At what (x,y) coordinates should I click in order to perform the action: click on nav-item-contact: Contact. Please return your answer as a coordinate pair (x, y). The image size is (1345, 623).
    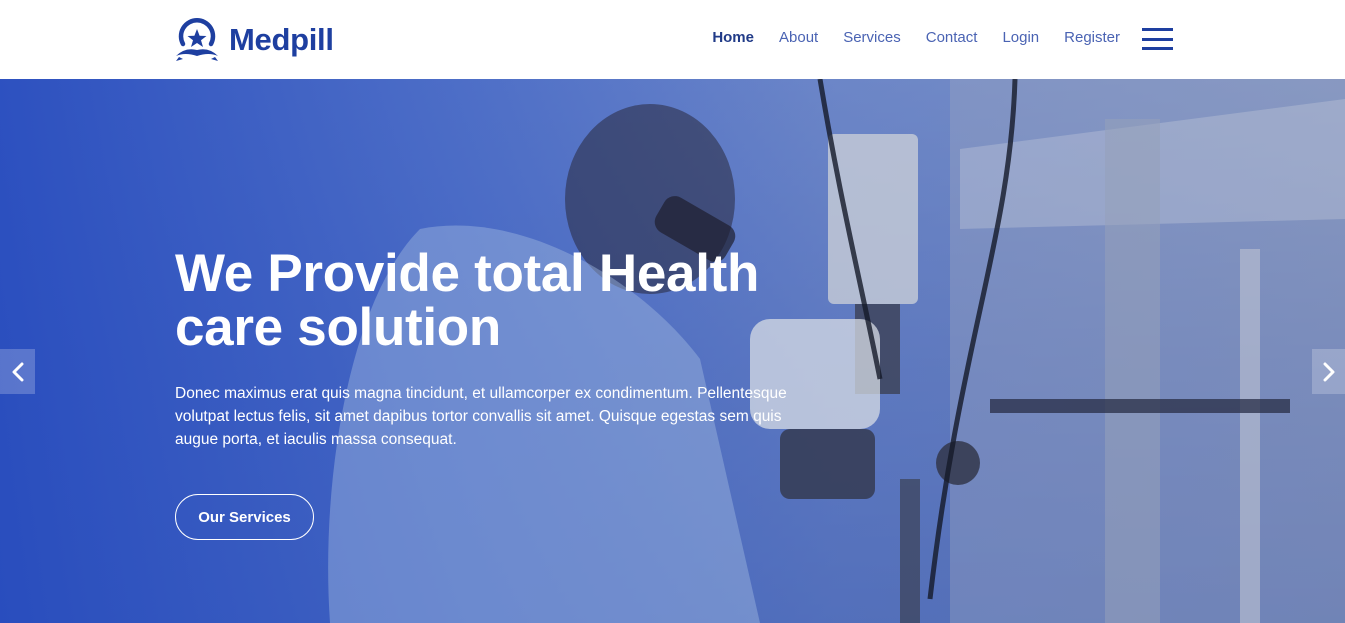
    Looking at the image, I should click on (952, 38).